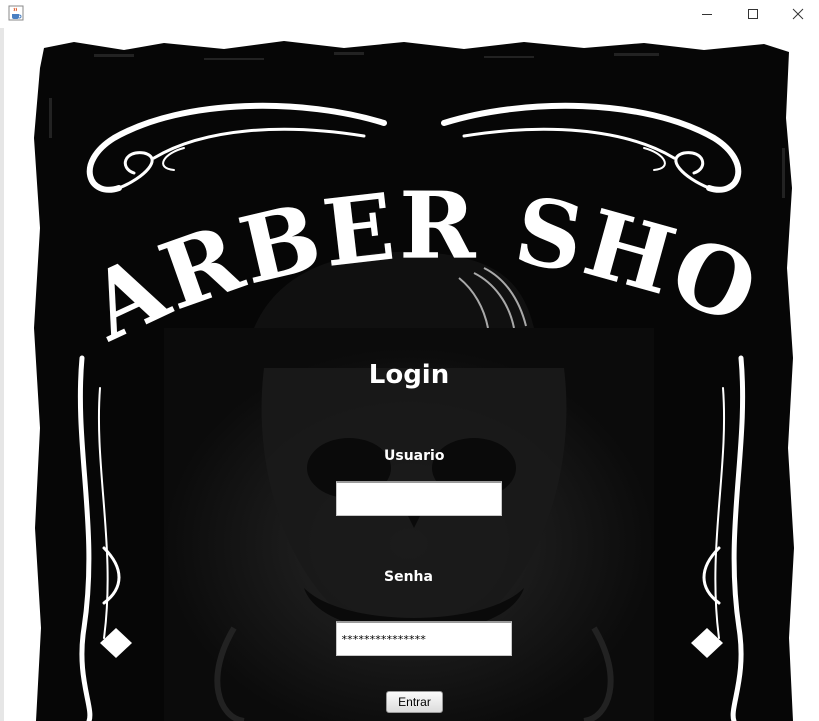 Image resolution: width=819 pixels, height=721 pixels. I want to click on java-coffee-cup-icon, so click(16, 13).